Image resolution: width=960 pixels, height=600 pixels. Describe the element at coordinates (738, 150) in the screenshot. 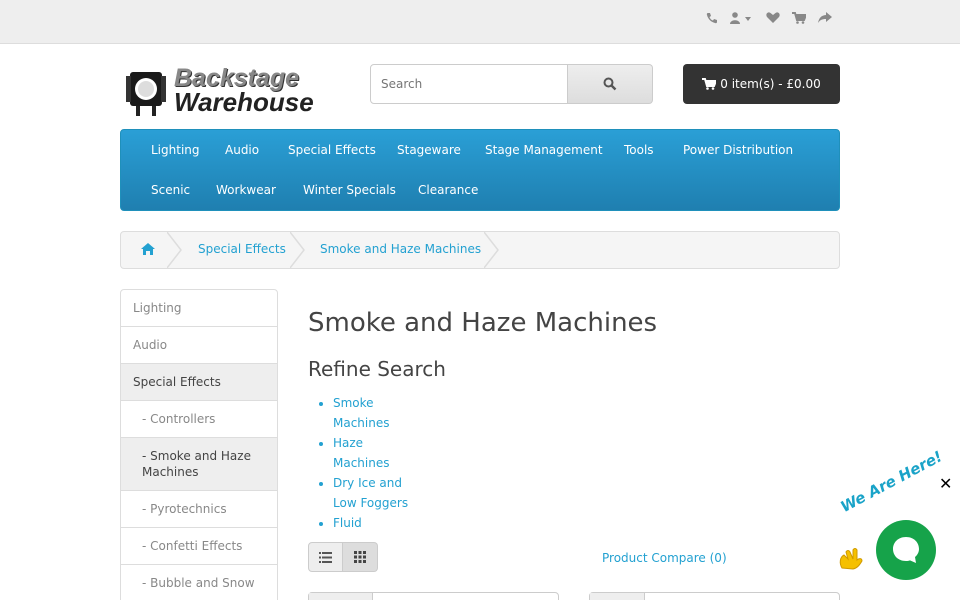

I see `nav-item-power-distribution: Power Distribution` at that location.